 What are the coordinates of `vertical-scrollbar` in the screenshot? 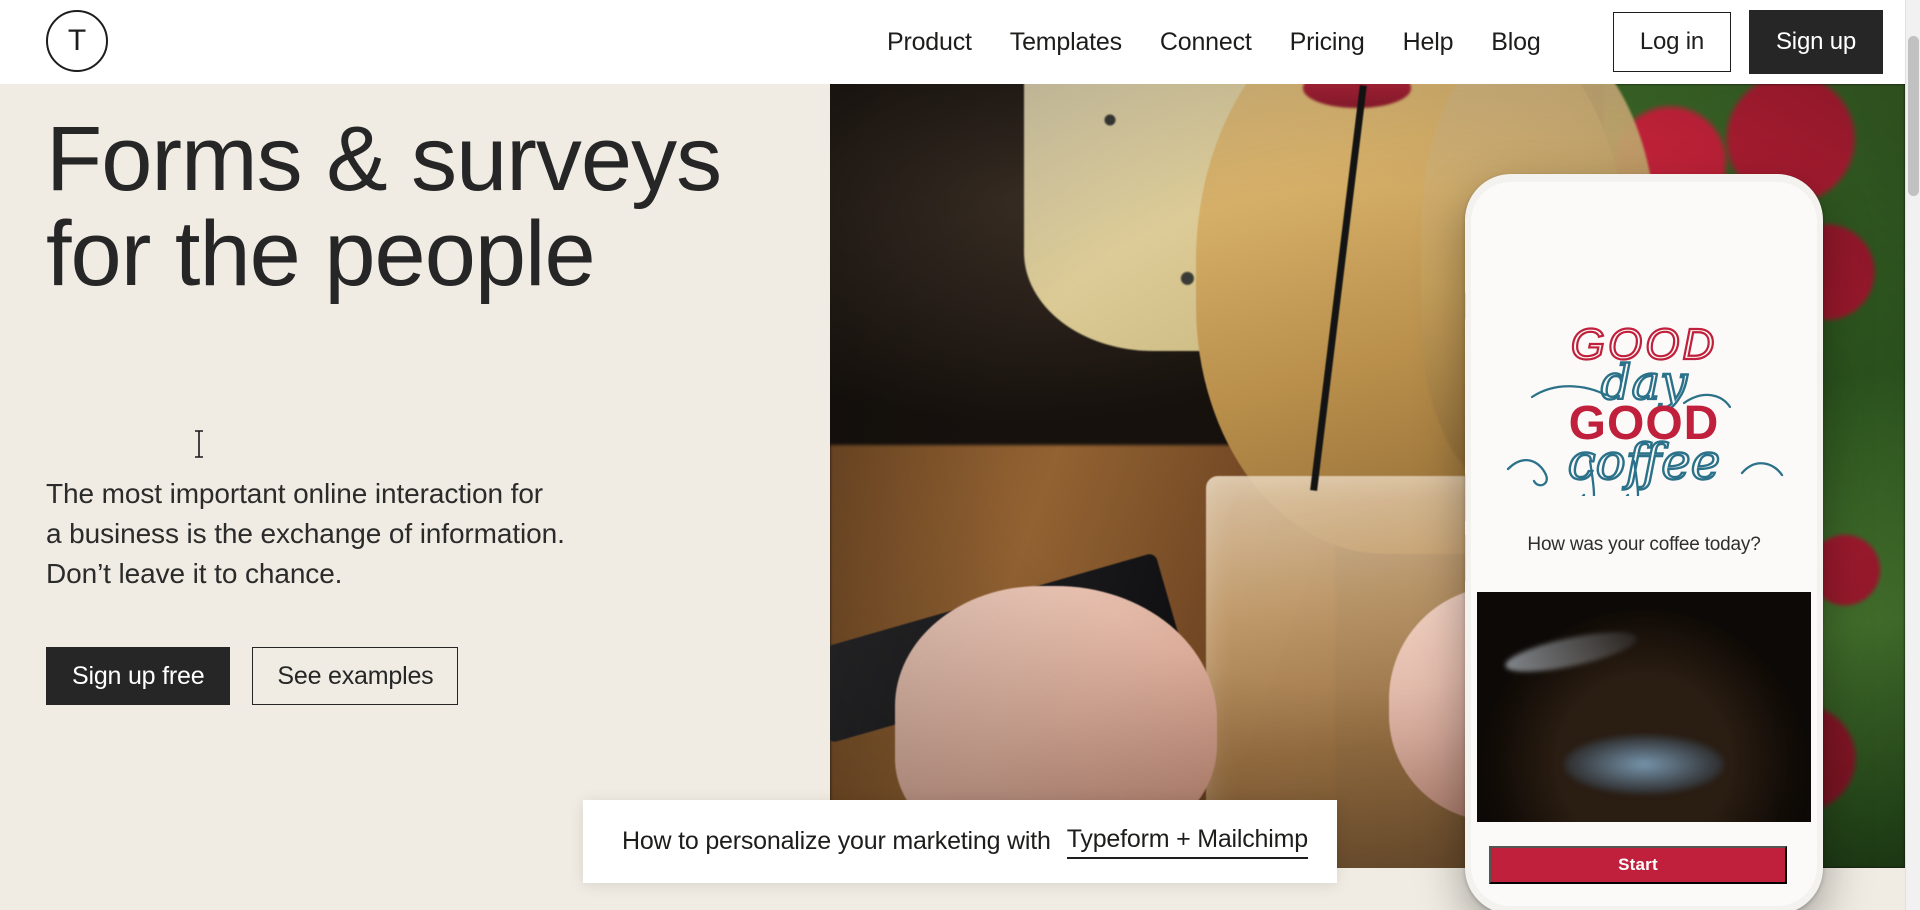 It's located at (1912, 455).